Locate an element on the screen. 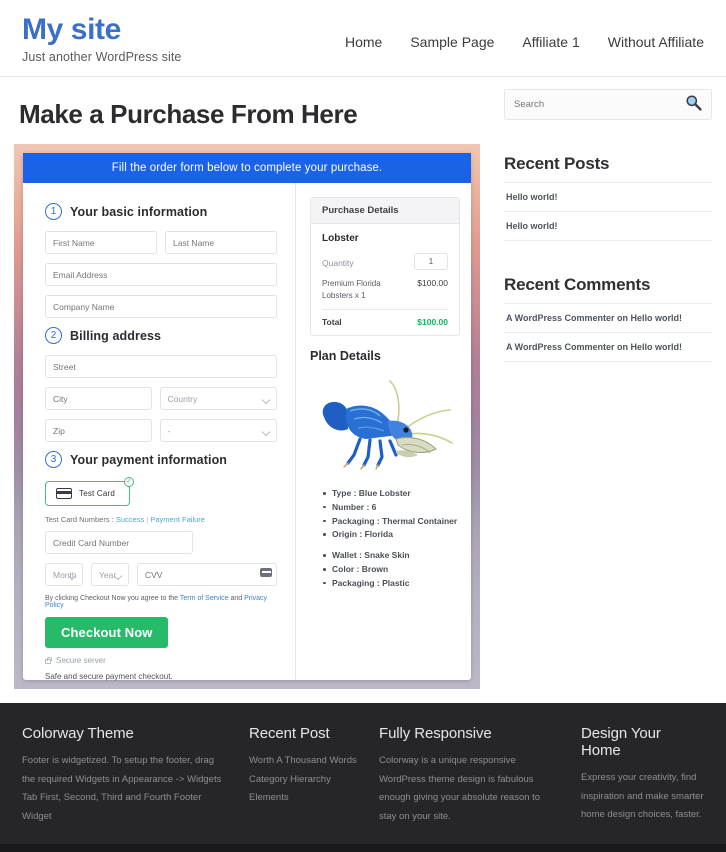 This screenshot has height=852, width=726. step-number-2: 2 is located at coordinates (53, 335).